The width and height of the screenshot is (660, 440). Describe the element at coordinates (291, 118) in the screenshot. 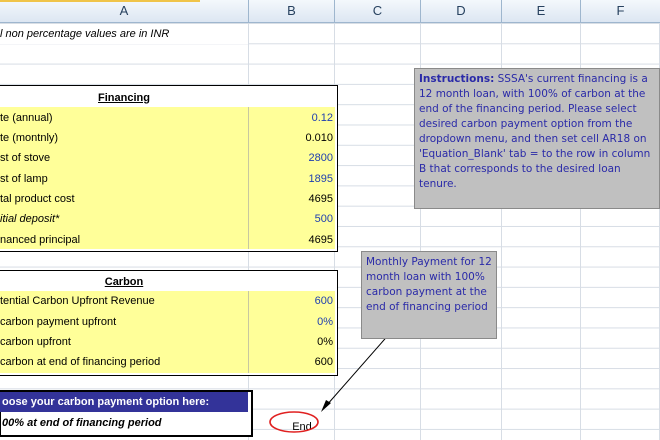

I see `rate-annual-value: 0.12` at that location.